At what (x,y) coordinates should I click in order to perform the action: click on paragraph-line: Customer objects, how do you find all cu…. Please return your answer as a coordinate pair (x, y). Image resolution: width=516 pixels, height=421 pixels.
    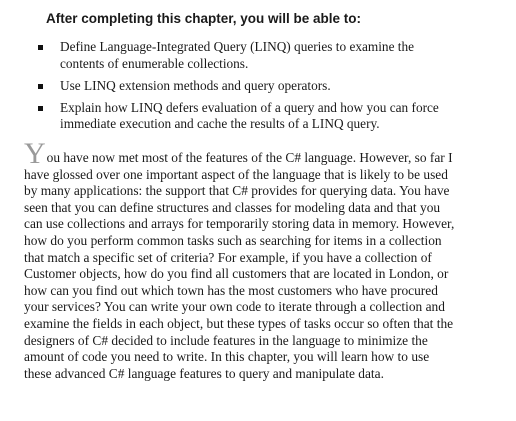
    Looking at the image, I should click on (236, 274).